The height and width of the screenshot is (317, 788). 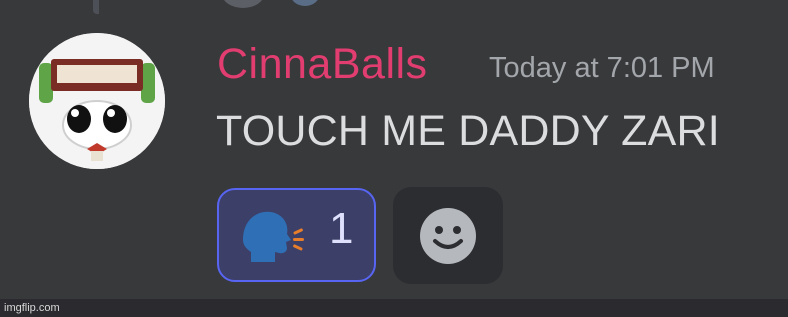 What do you see at coordinates (243, 4) in the screenshot?
I see `previous-message-avatar` at bounding box center [243, 4].